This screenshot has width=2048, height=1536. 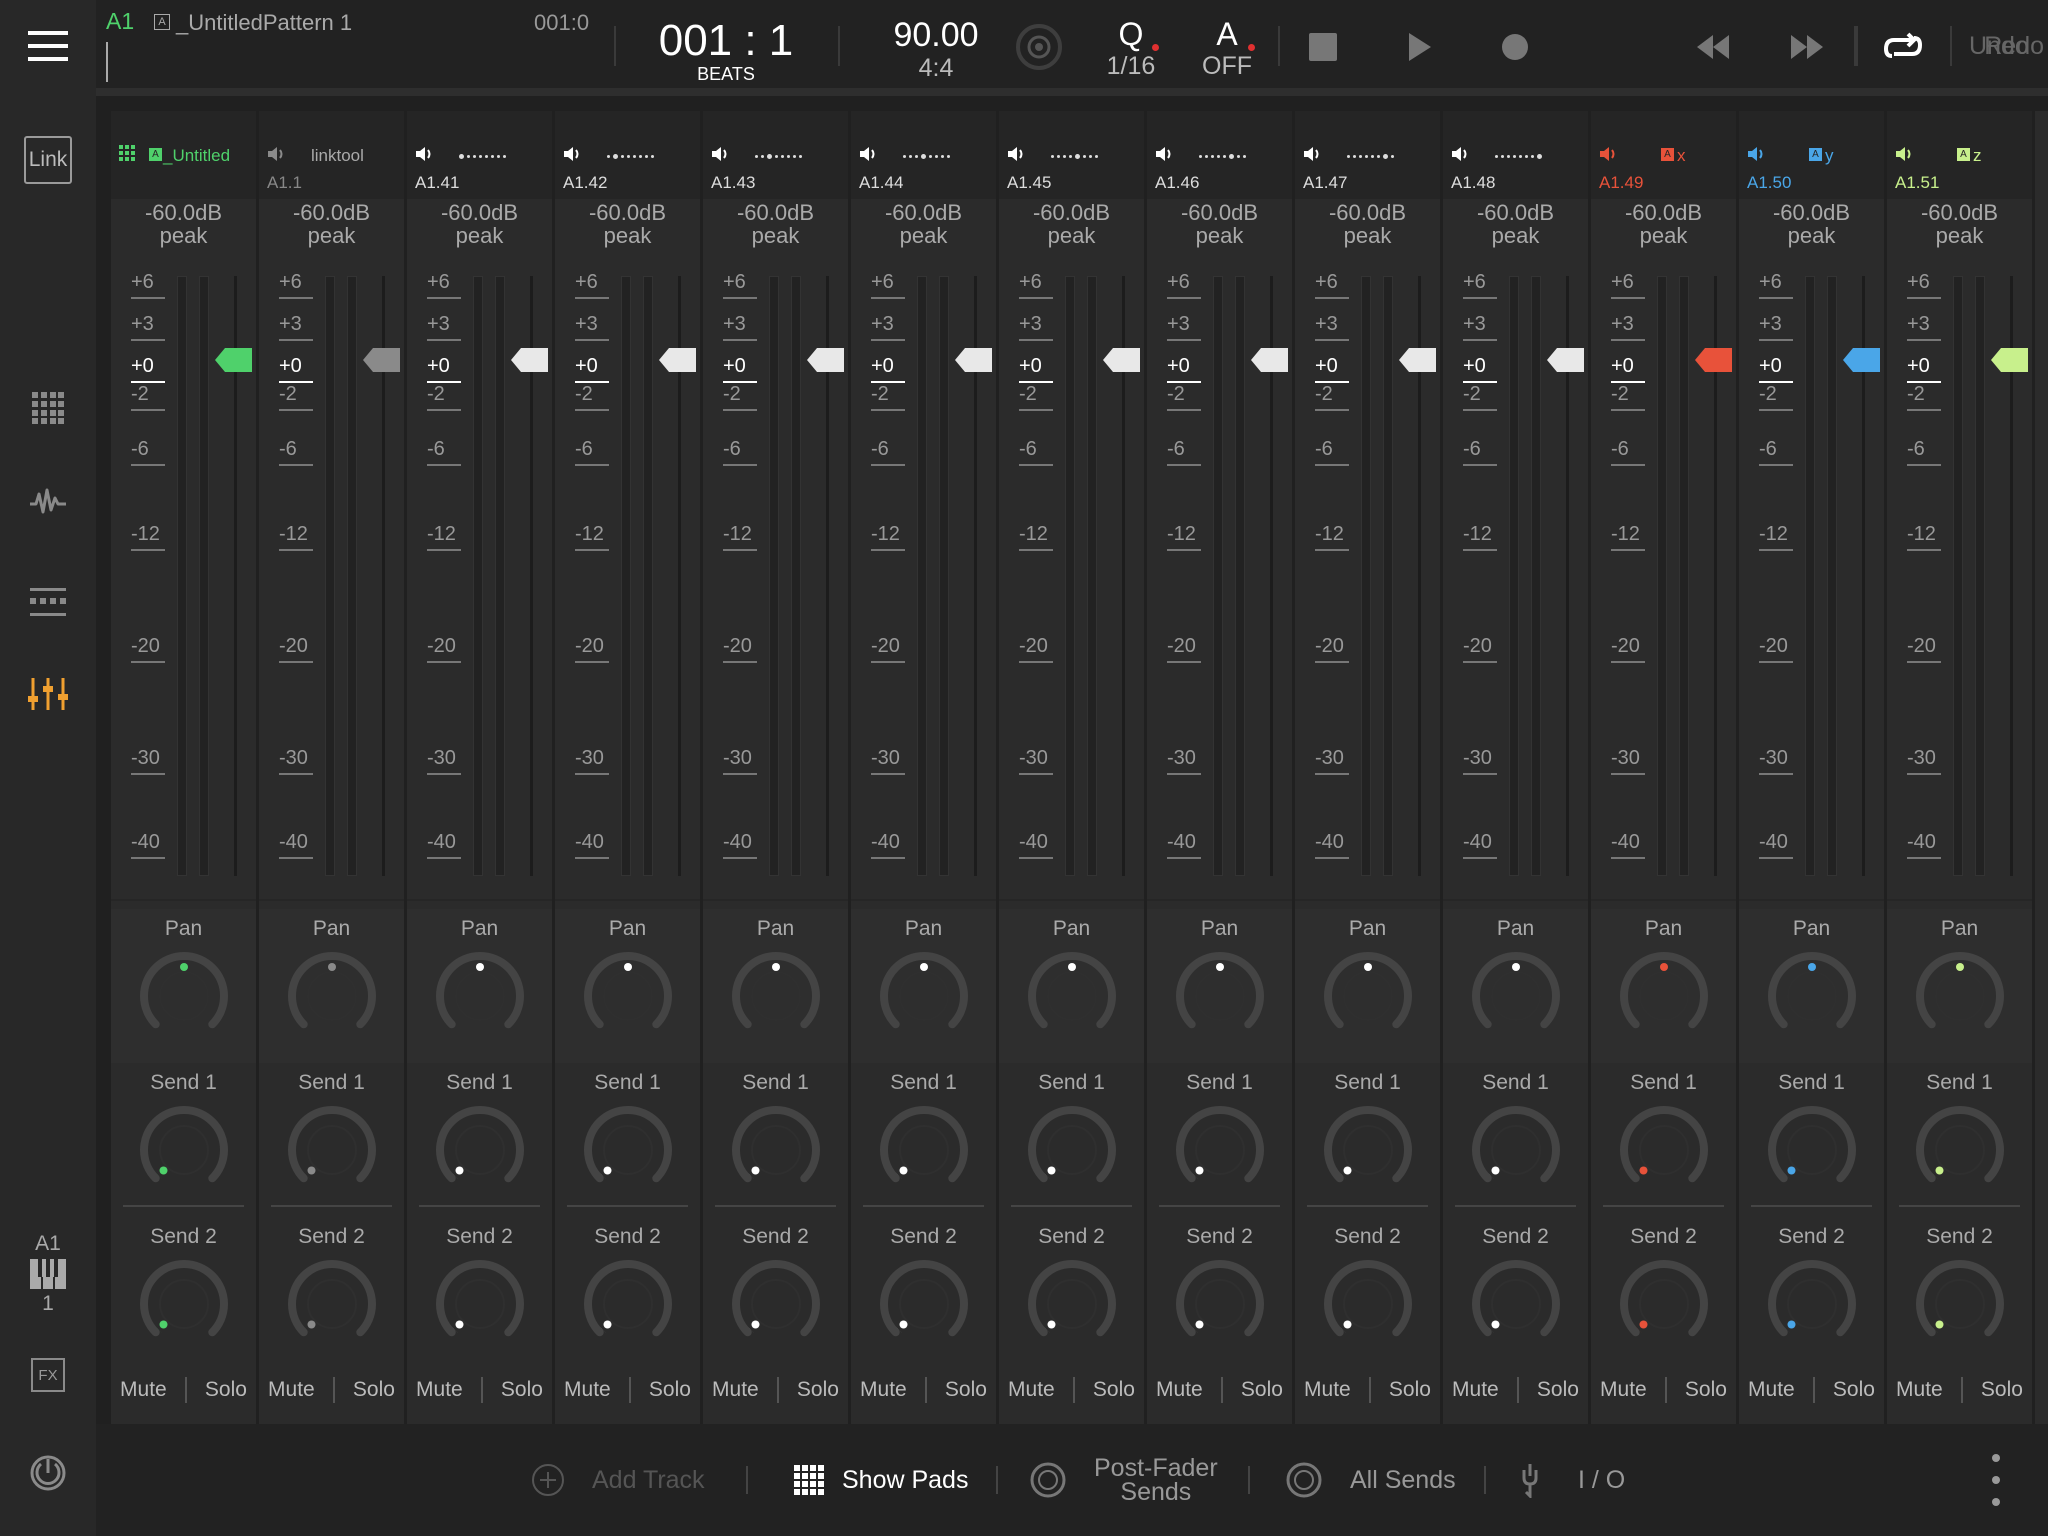 I want to click on post-fader-sends-button: Post-Fader Sends, so click(x=1123, y=1480).